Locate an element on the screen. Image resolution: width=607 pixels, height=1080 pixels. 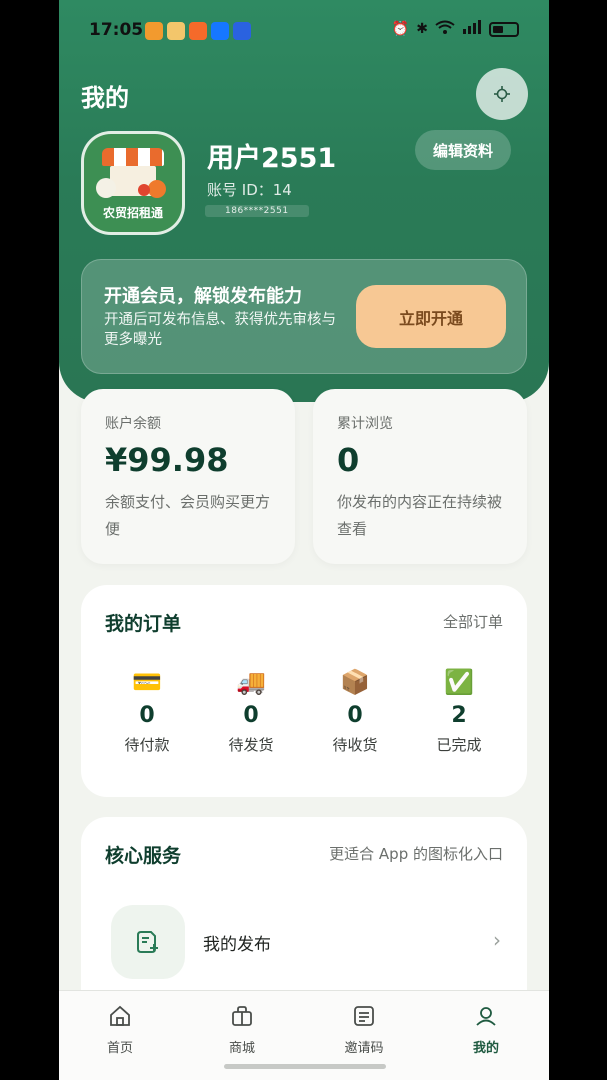
core-services-card: 核心服务 更适合 App 的图标化入口 我的发布 › is located at coordinates (304, 917).